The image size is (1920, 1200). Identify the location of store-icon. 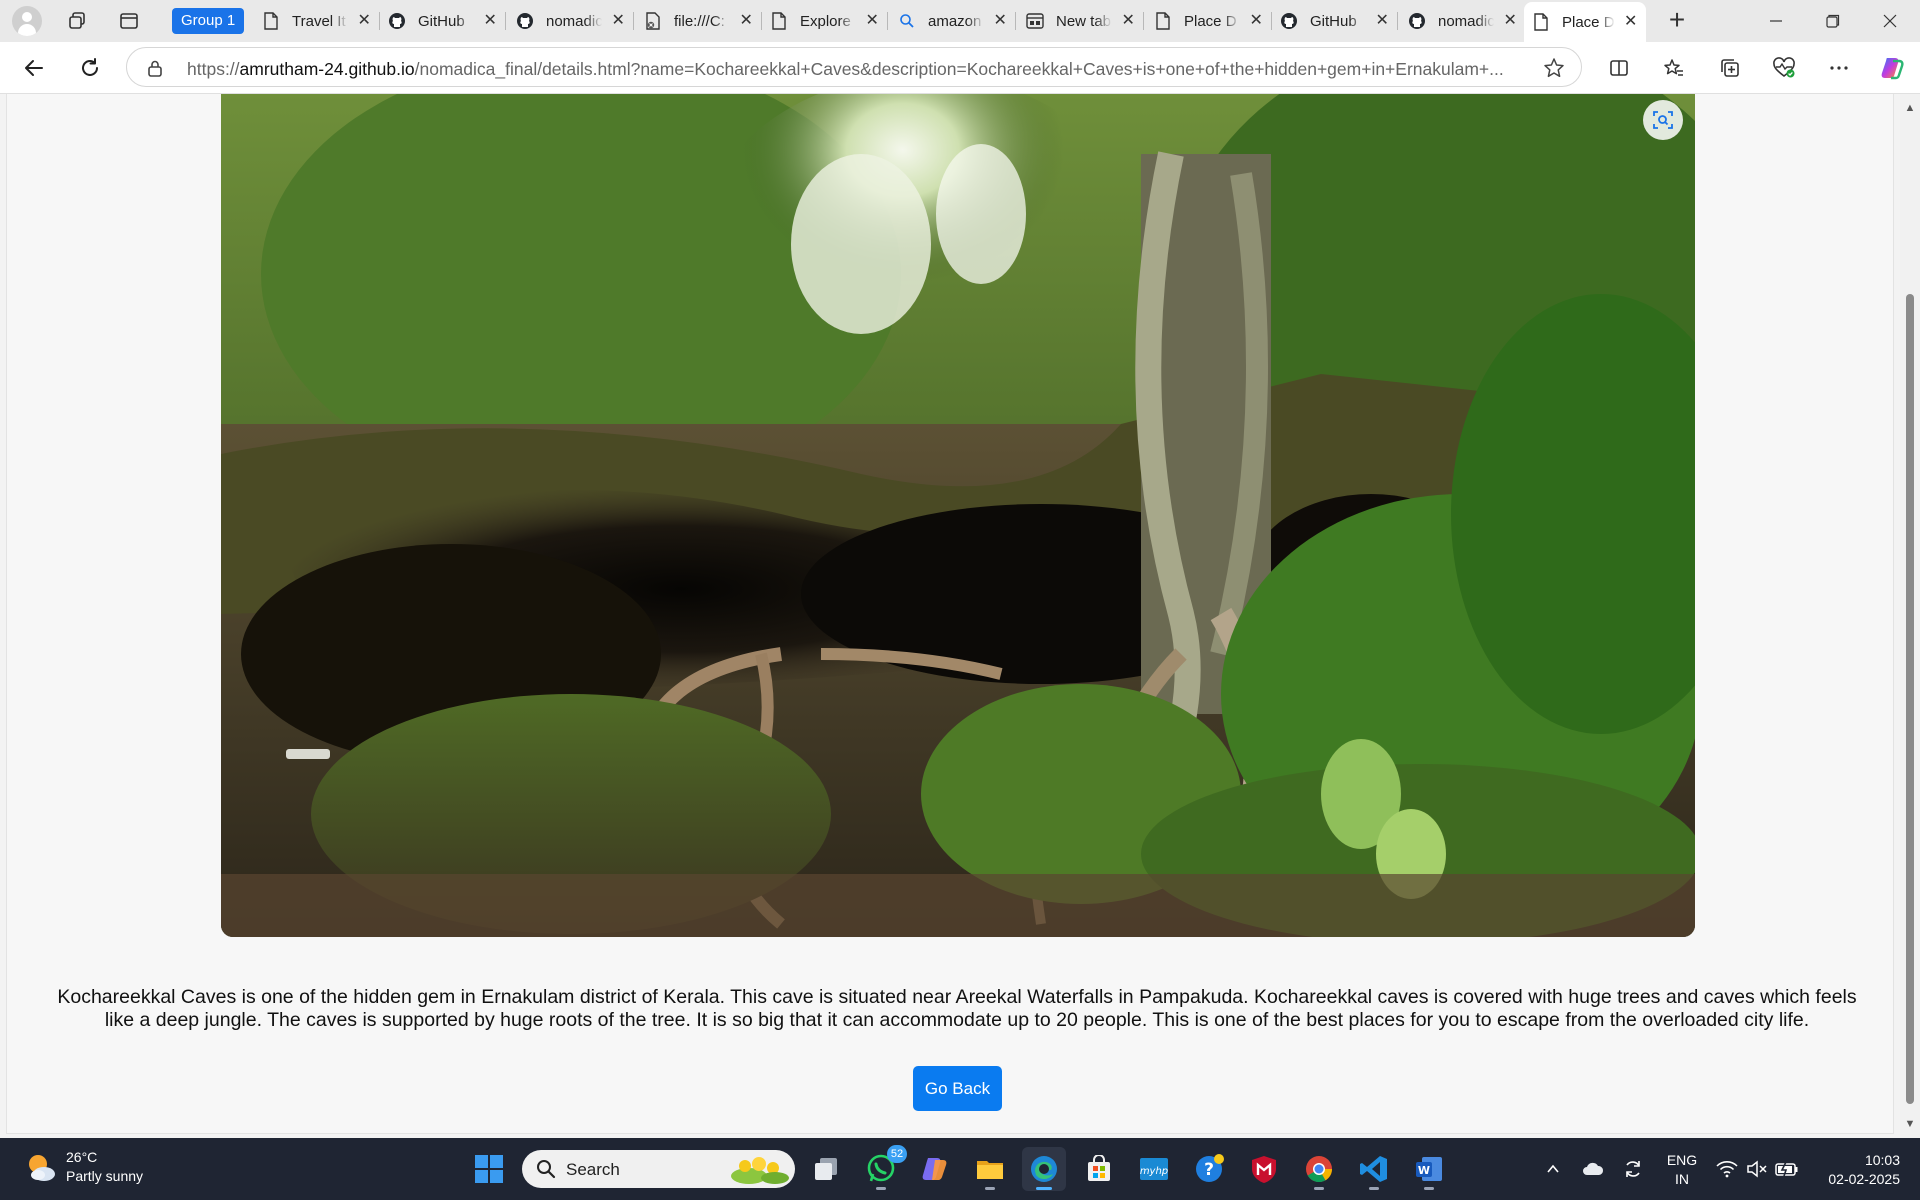
(1099, 1168).